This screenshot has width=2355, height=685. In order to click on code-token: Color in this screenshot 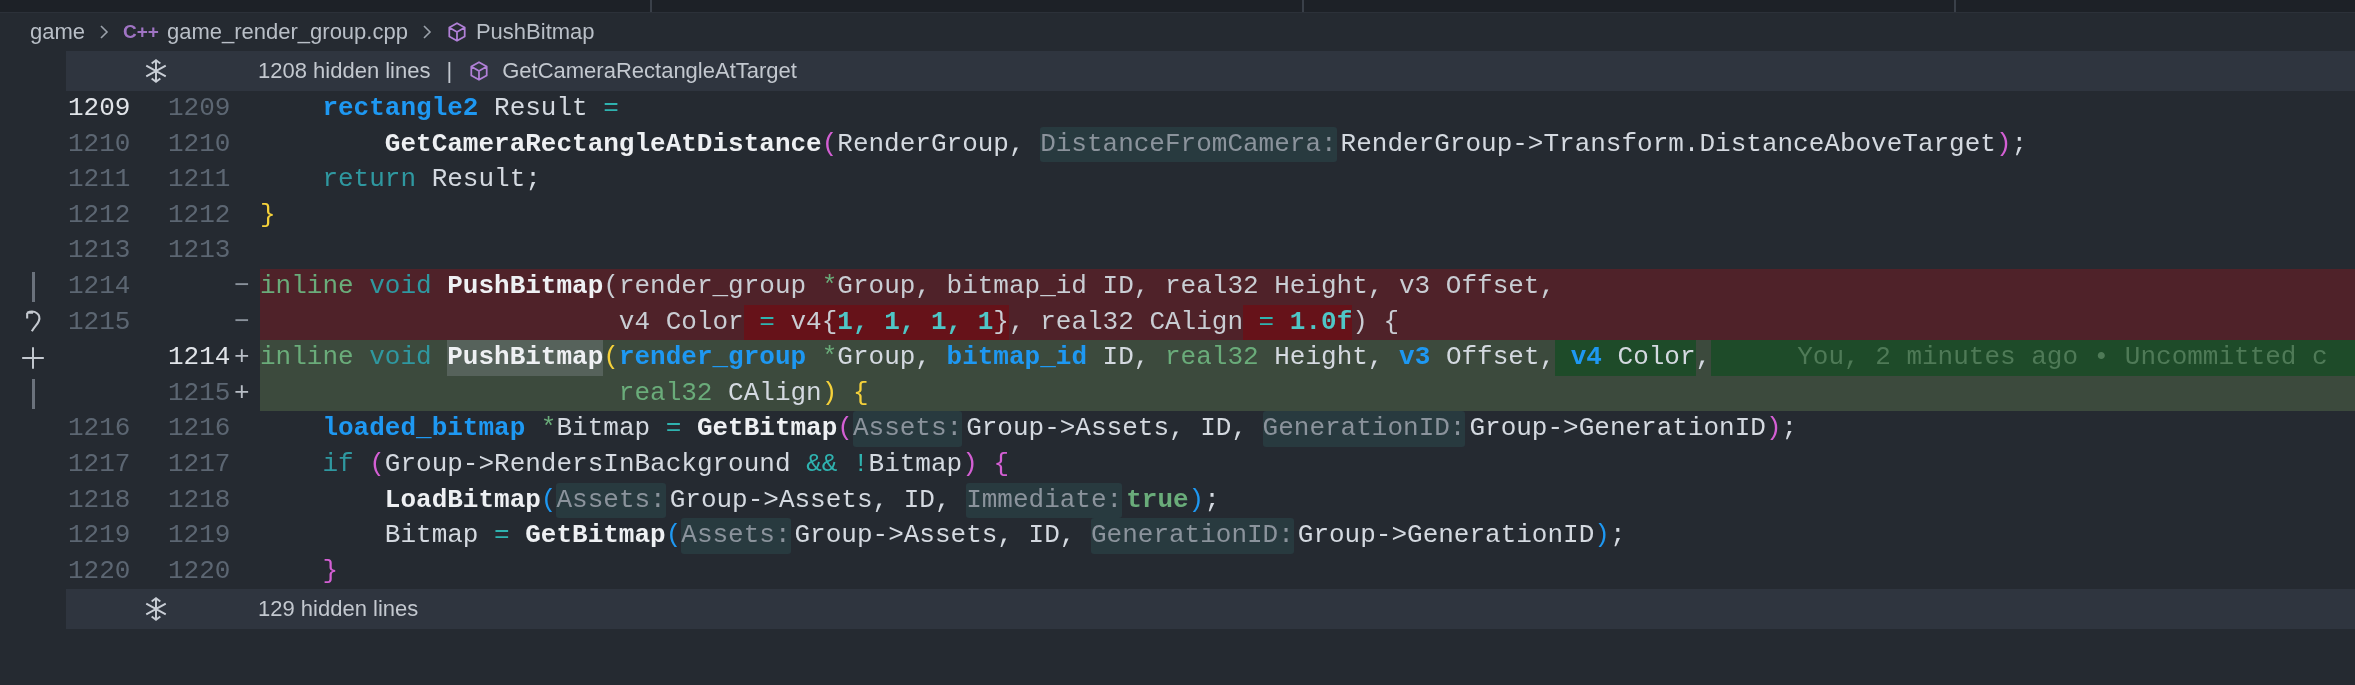, I will do `click(1648, 358)`.